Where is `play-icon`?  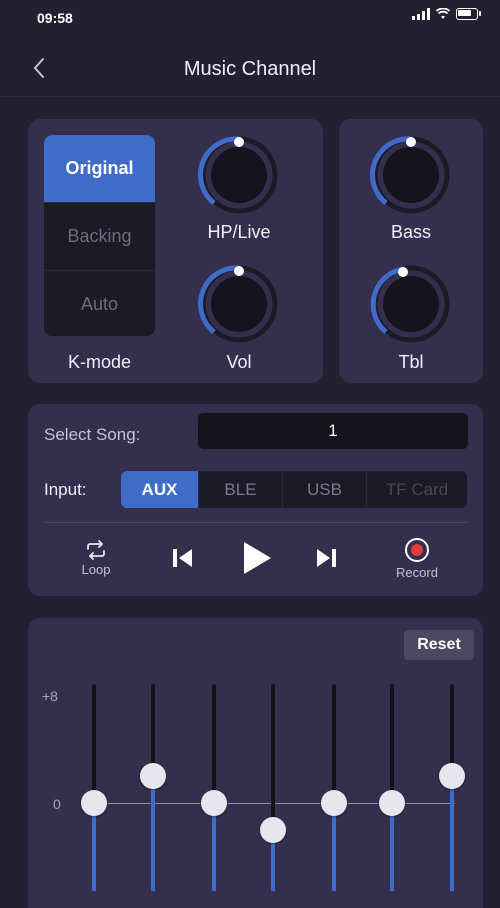 play-icon is located at coordinates (257, 558).